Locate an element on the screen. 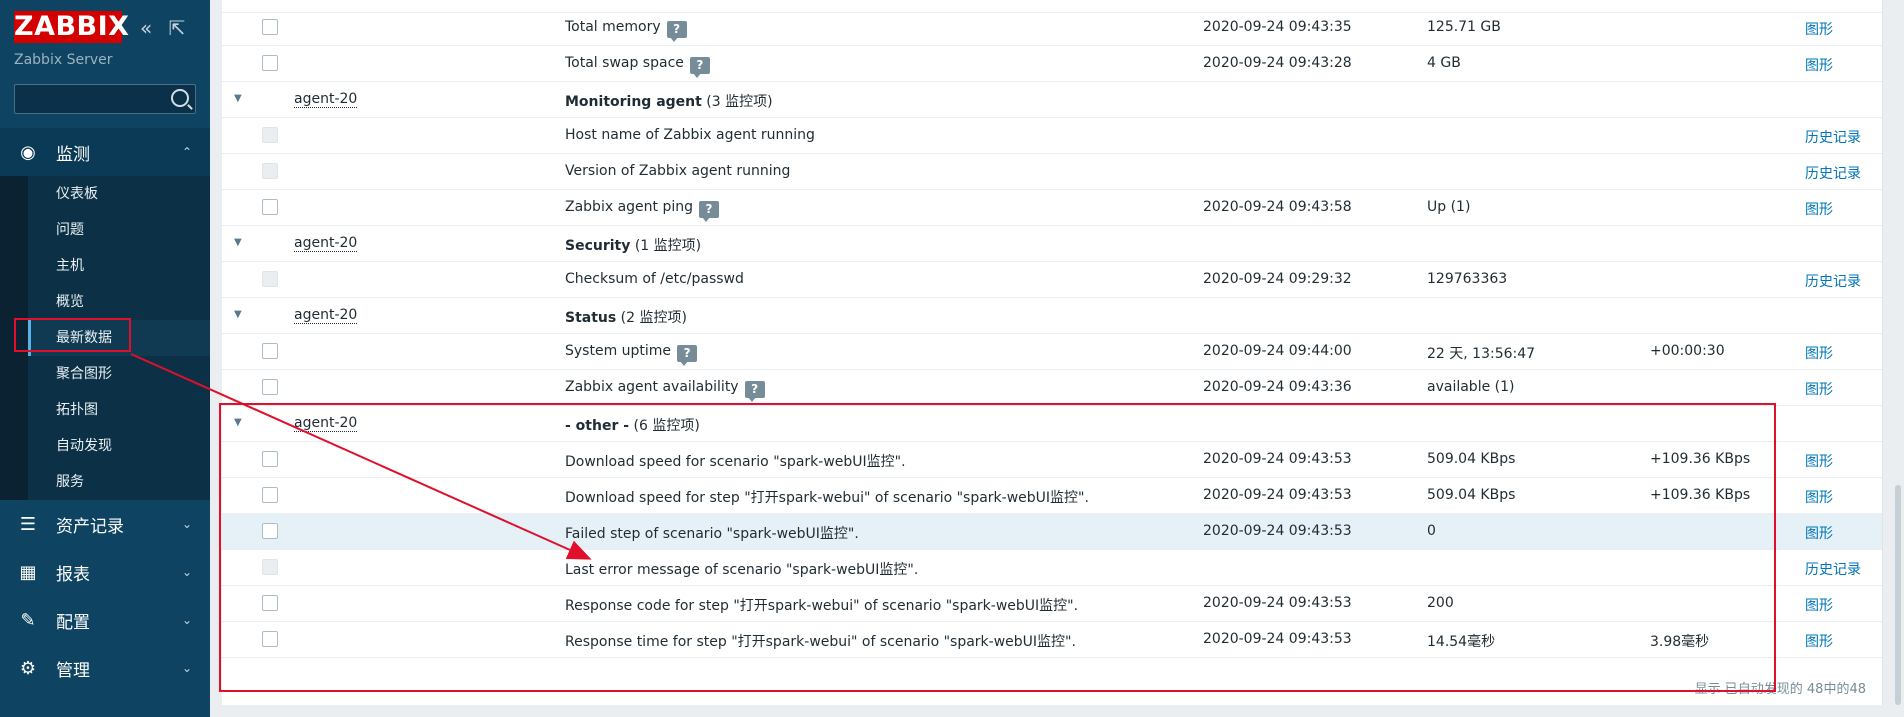 The width and height of the screenshot is (1904, 717). item-name: Zabbix agent availability? is located at coordinates (665, 390).